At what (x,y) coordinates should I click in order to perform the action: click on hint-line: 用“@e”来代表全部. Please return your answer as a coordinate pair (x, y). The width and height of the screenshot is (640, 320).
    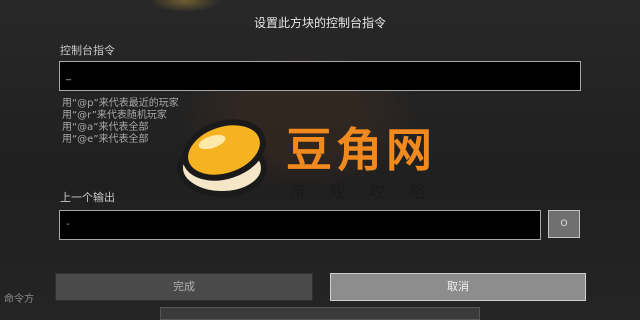
    Looking at the image, I should click on (105, 139).